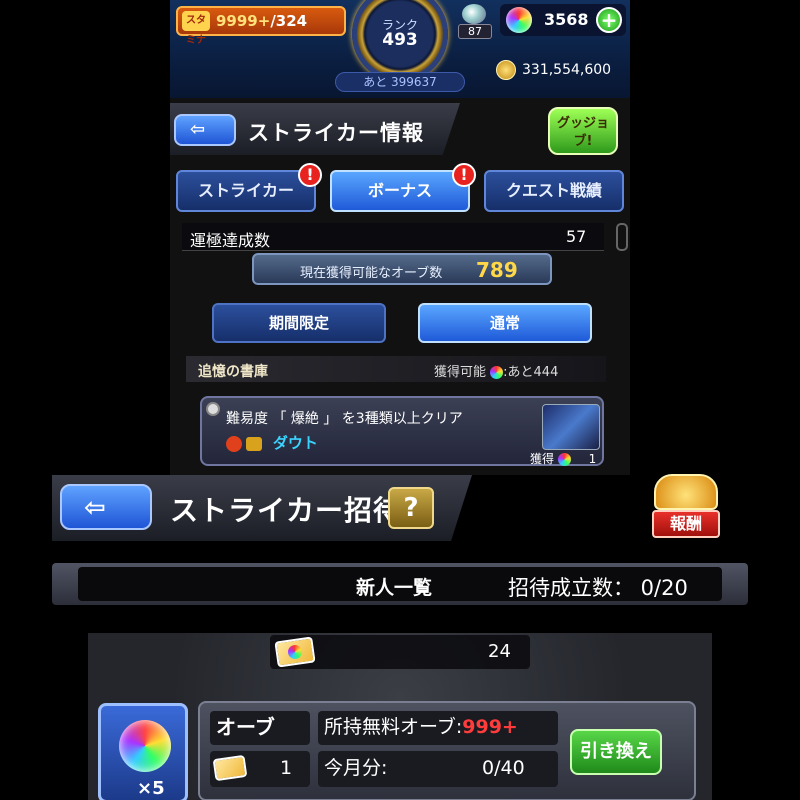 The width and height of the screenshot is (800, 800). Describe the element at coordinates (490, 727) in the screenshot. I see `free-orb-value: 999+` at that location.